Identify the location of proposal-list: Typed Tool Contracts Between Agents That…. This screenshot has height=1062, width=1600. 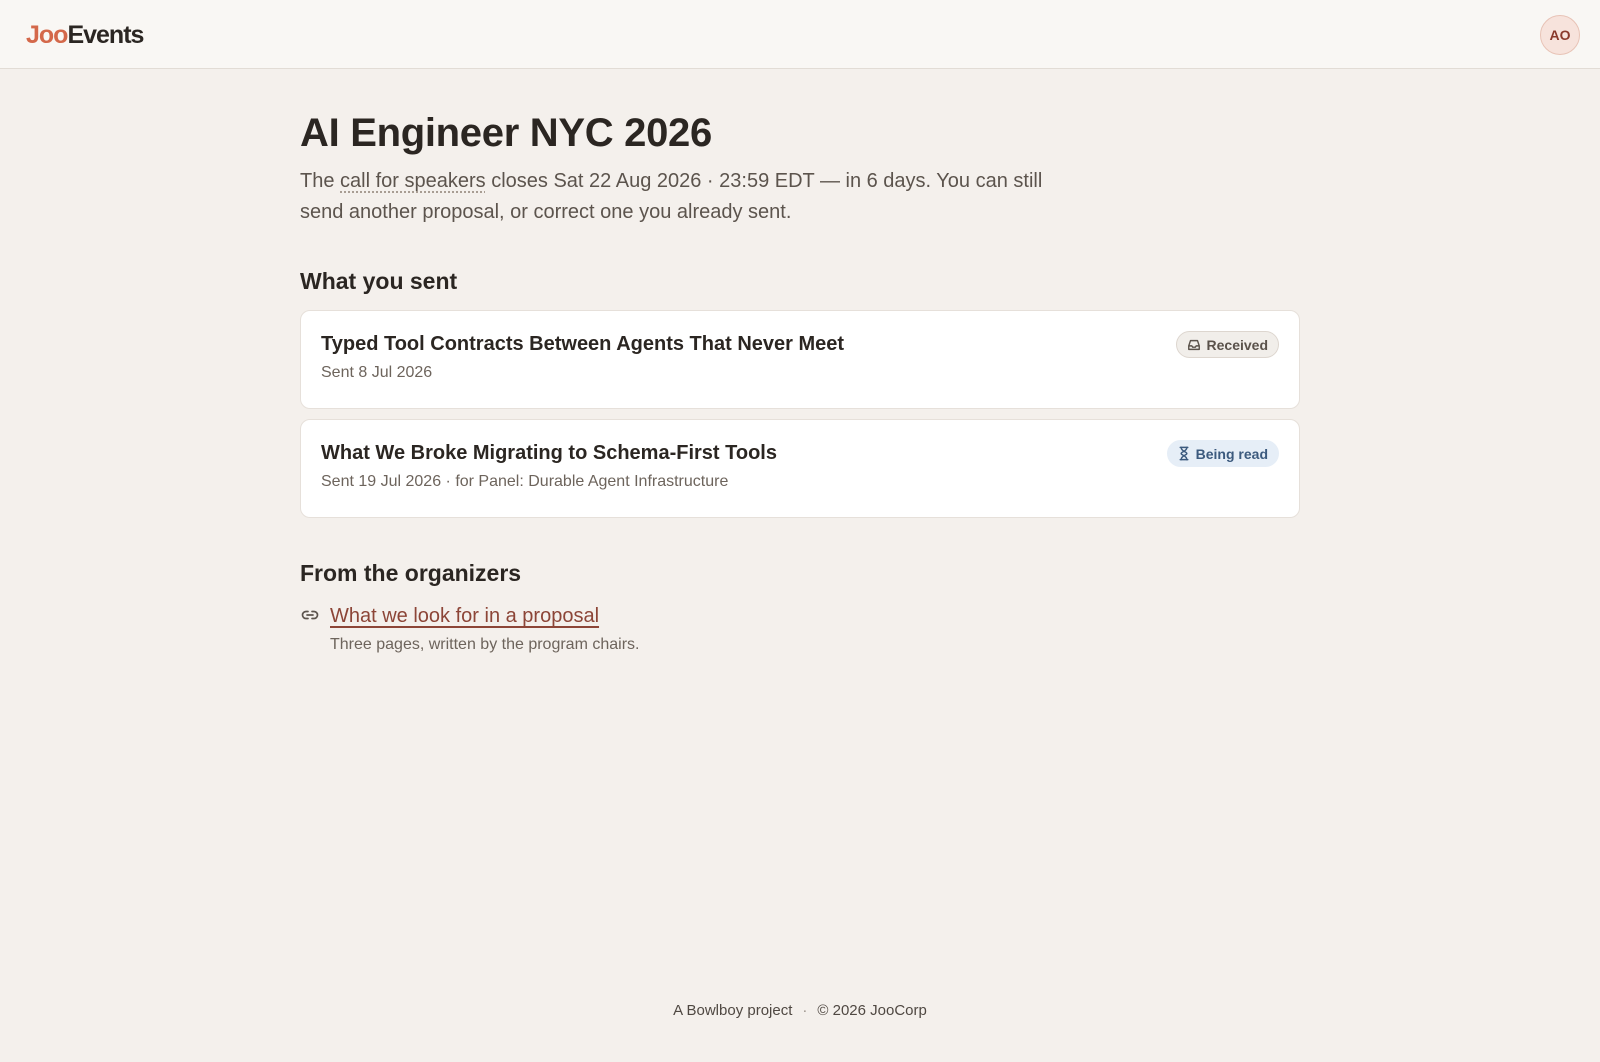
(800, 414).